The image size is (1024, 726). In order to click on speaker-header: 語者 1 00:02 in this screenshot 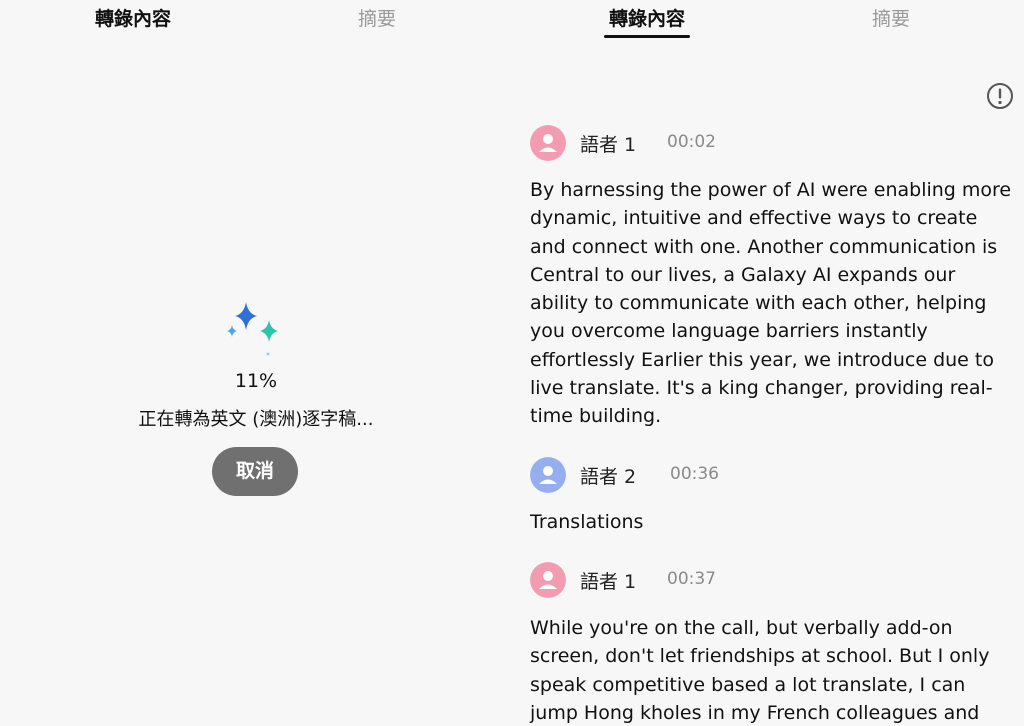, I will do `click(630, 143)`.